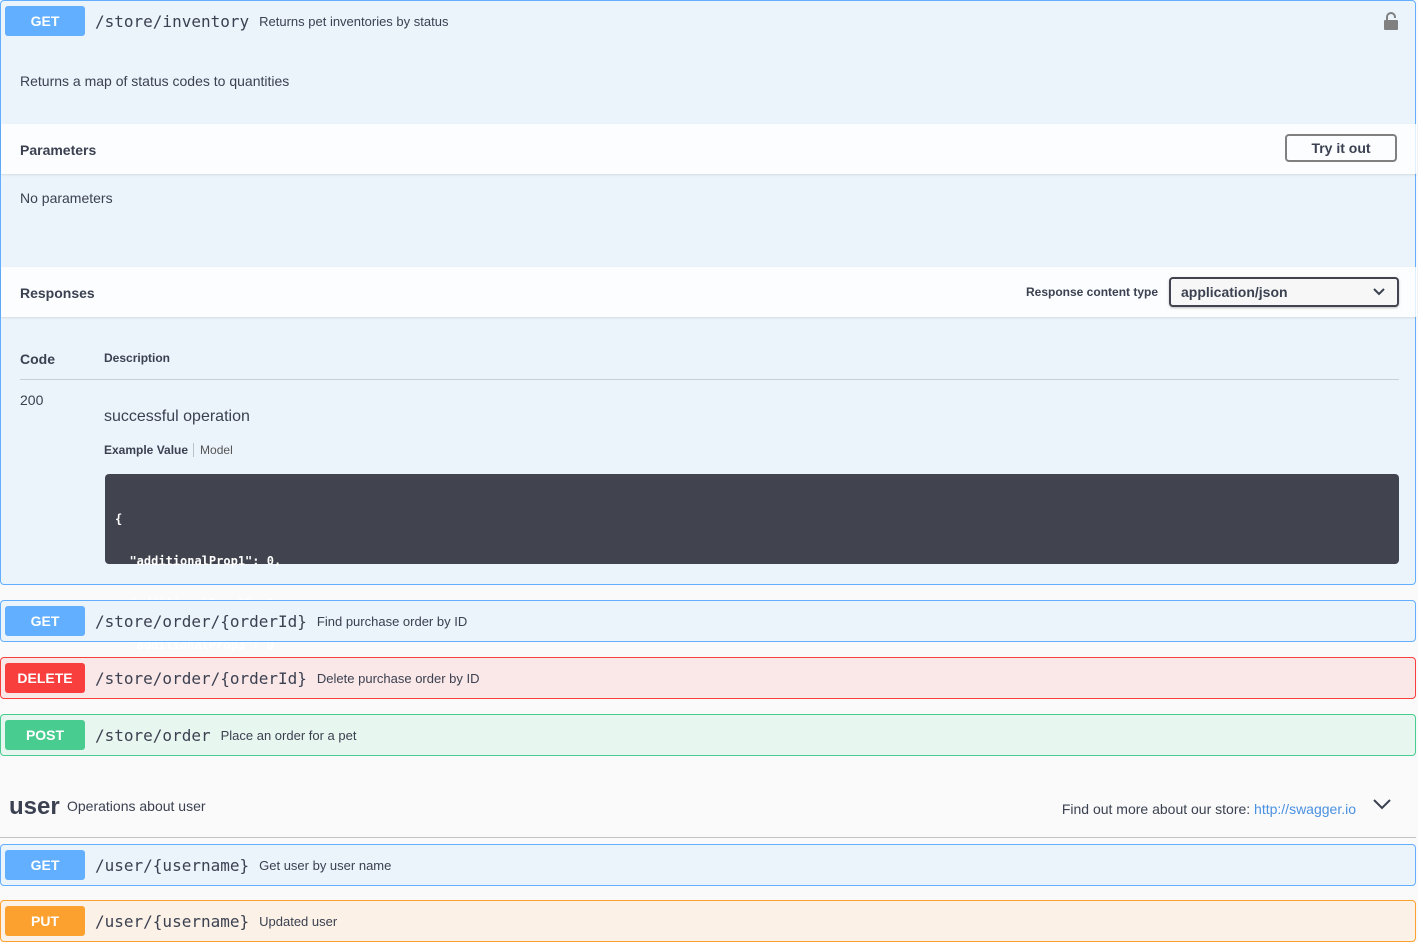 This screenshot has height=942, width=1418. I want to click on model-tab: Model, so click(213, 450).